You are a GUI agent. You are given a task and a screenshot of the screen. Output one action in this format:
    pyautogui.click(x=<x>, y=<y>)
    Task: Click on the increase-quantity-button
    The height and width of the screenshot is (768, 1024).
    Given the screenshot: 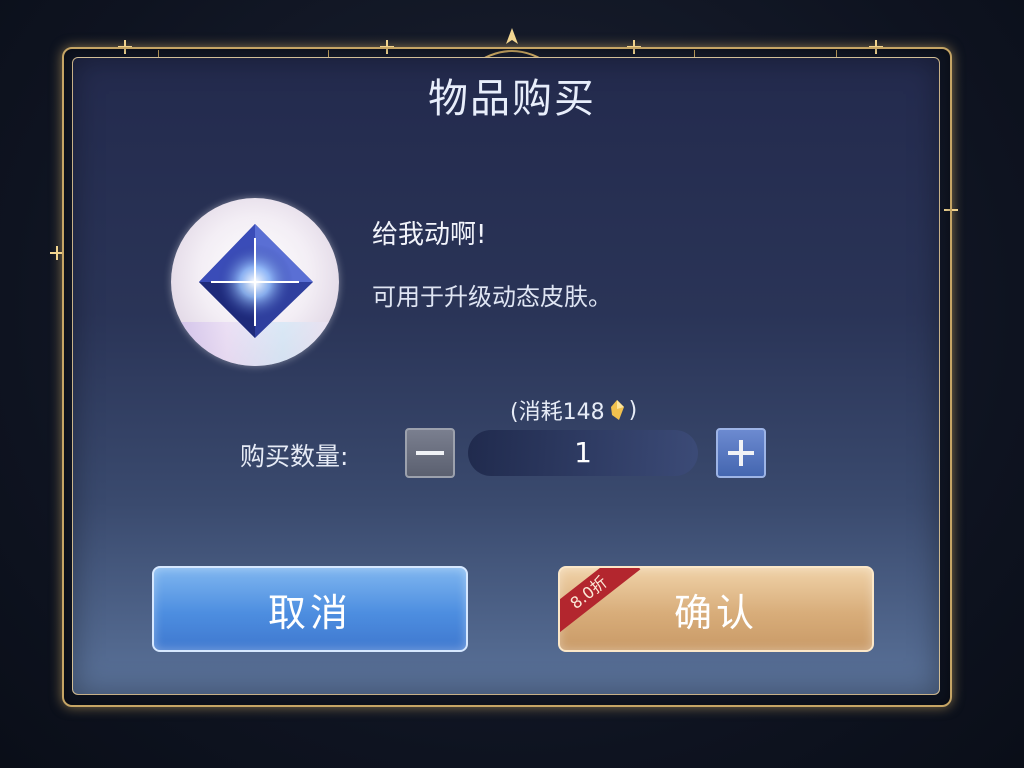 What is the action you would take?
    pyautogui.click(x=741, y=453)
    